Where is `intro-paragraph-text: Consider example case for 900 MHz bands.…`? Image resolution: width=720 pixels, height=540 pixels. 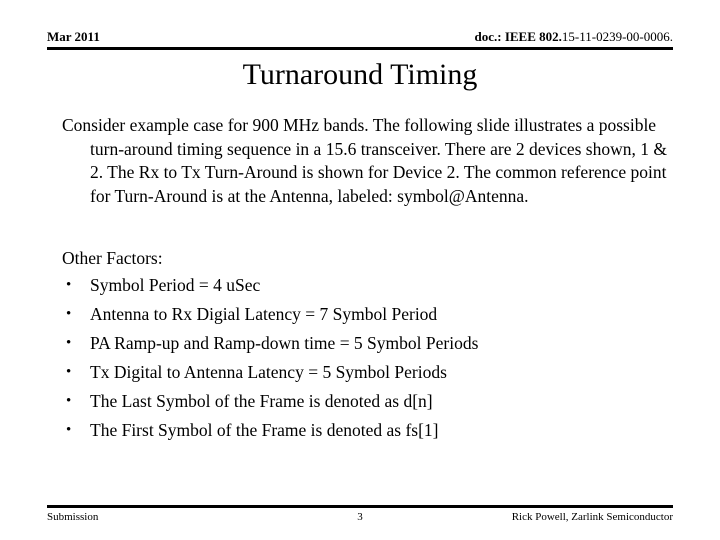 intro-paragraph-text: Consider example case for 900 MHz bands.… is located at coordinates (364, 160).